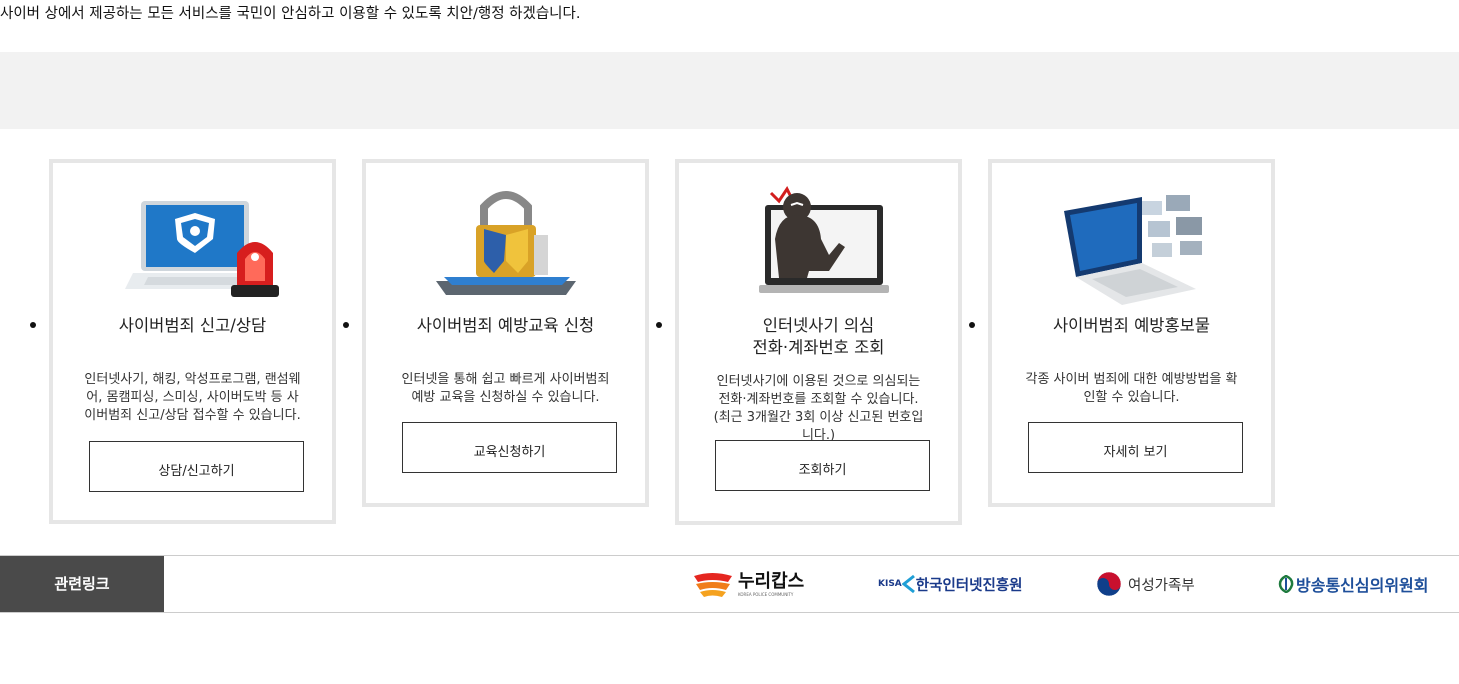 This screenshot has height=684, width=1459. What do you see at coordinates (713, 585) in the screenshot?
I see `nuricops-logo-icon` at bounding box center [713, 585].